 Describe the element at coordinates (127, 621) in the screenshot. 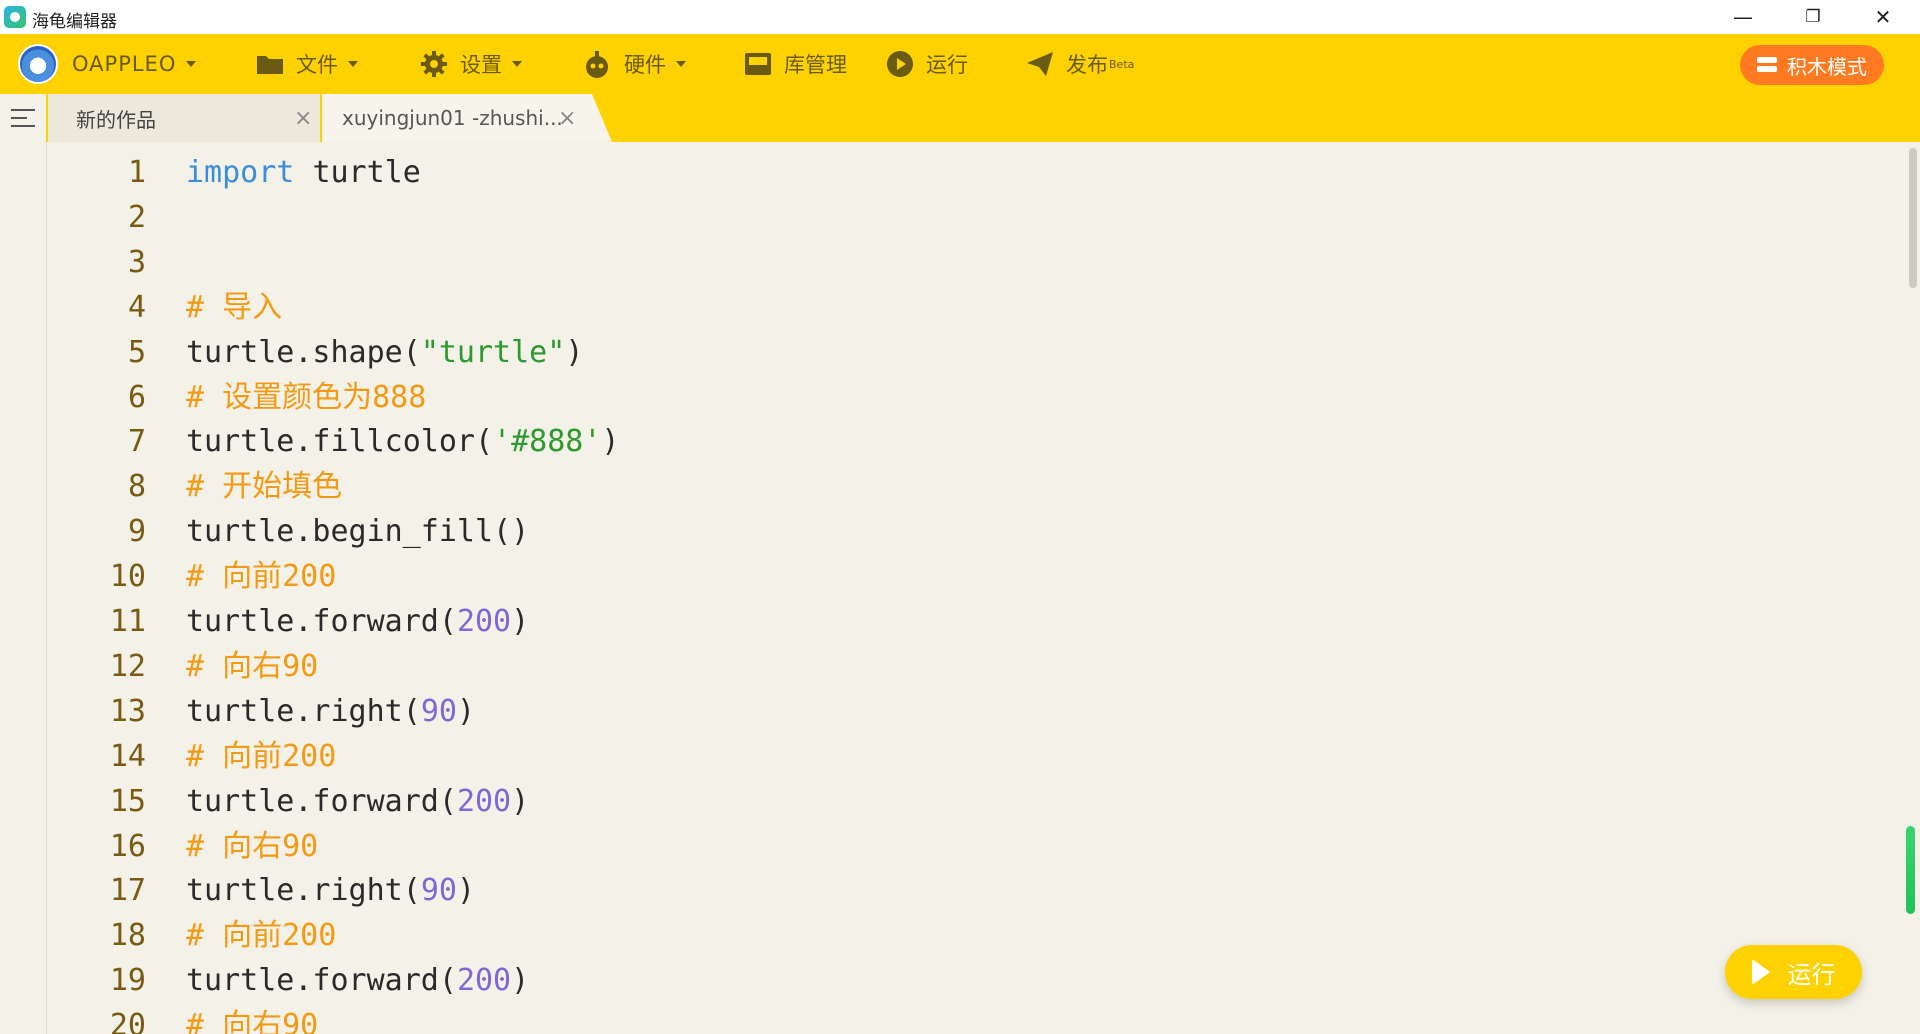

I see `line-number: 11` at that location.